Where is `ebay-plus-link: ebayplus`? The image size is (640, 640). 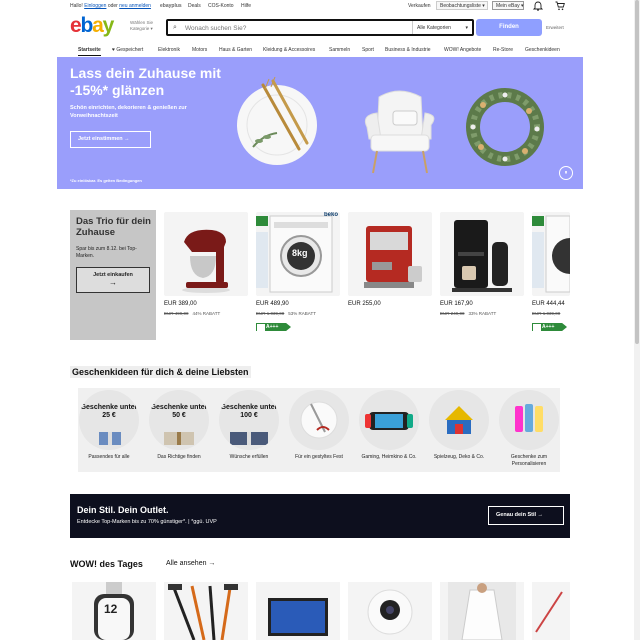
ebay-plus-link: ebayplus is located at coordinates (171, 6).